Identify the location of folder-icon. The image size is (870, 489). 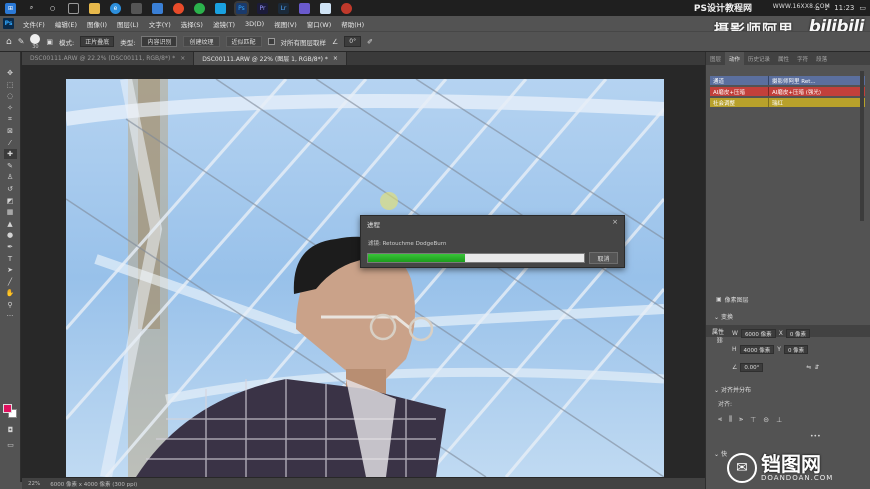
(94, 8).